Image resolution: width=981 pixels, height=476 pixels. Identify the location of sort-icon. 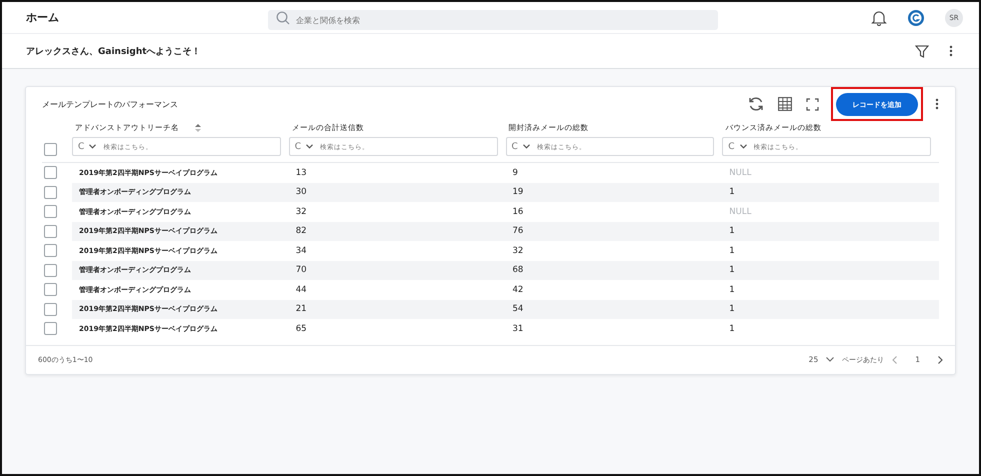
(198, 128).